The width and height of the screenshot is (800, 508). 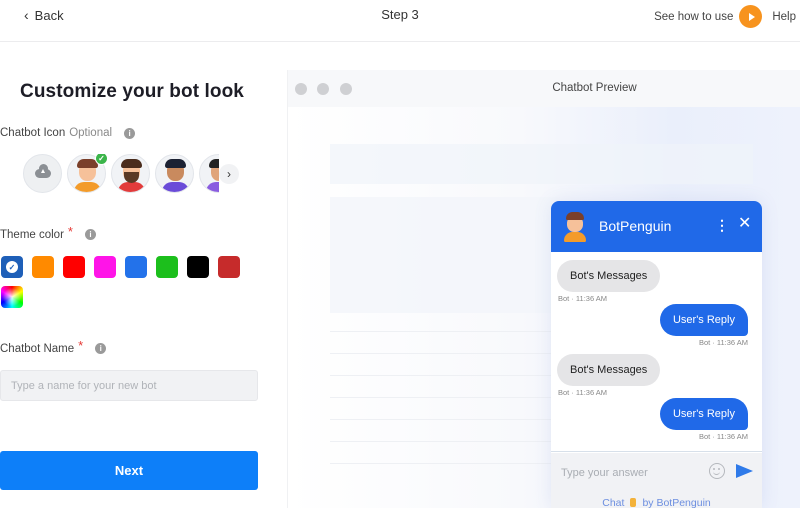 What do you see at coordinates (594, 88) in the screenshot?
I see `preview-title: Chatbot Preview` at bounding box center [594, 88].